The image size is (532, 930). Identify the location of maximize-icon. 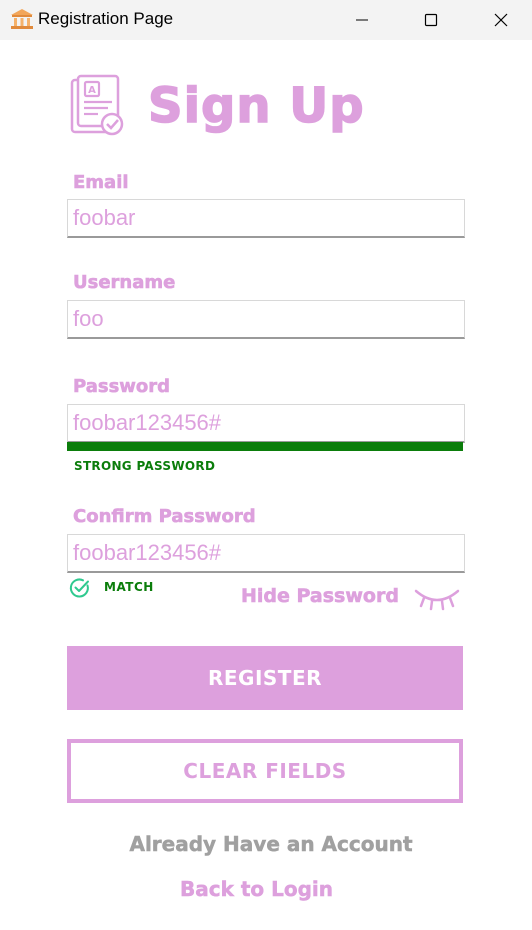
(431, 20).